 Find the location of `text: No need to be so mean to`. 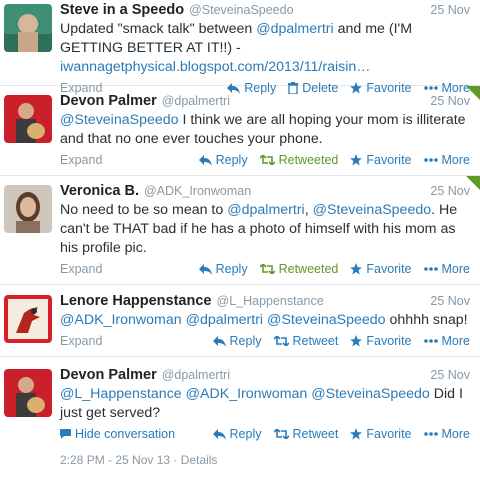

text: No need to be so mean to is located at coordinates (144, 210).